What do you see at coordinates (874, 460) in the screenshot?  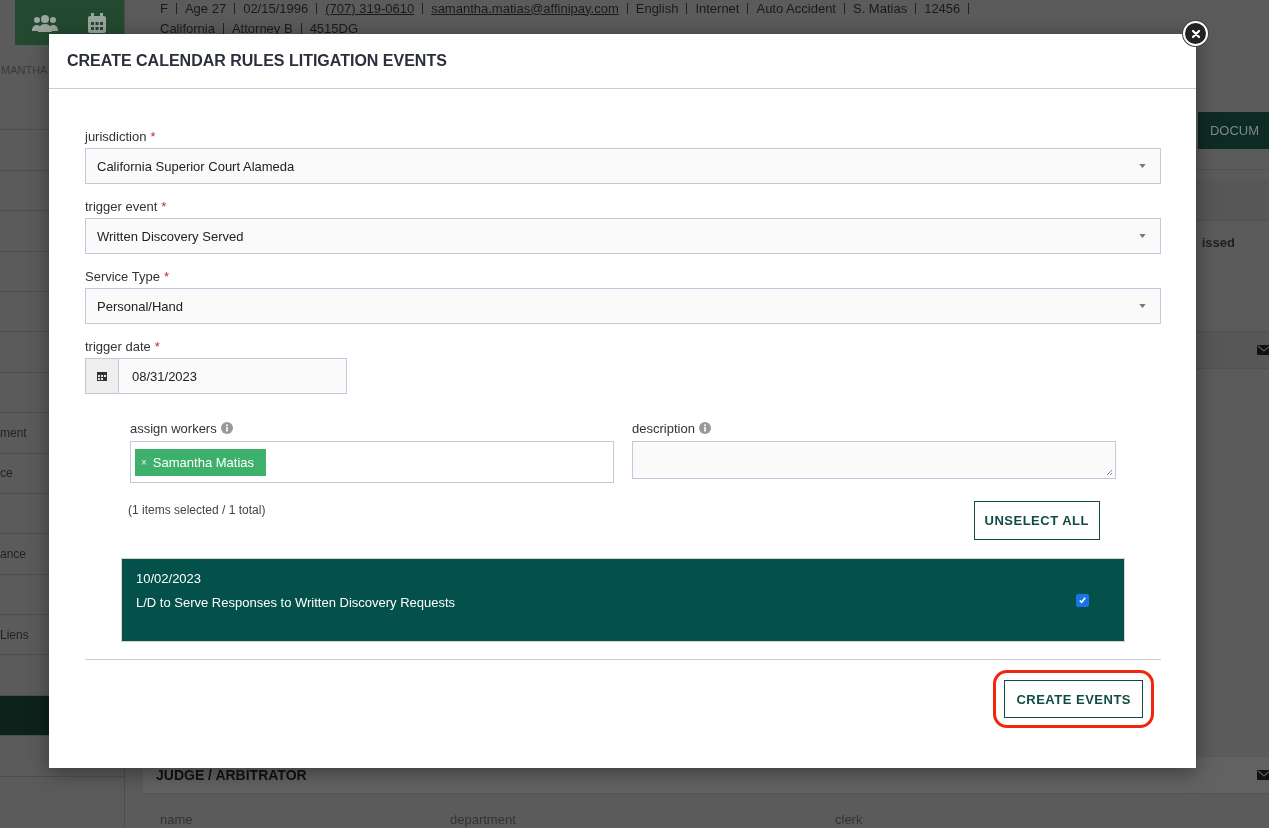 I see `description-field` at bounding box center [874, 460].